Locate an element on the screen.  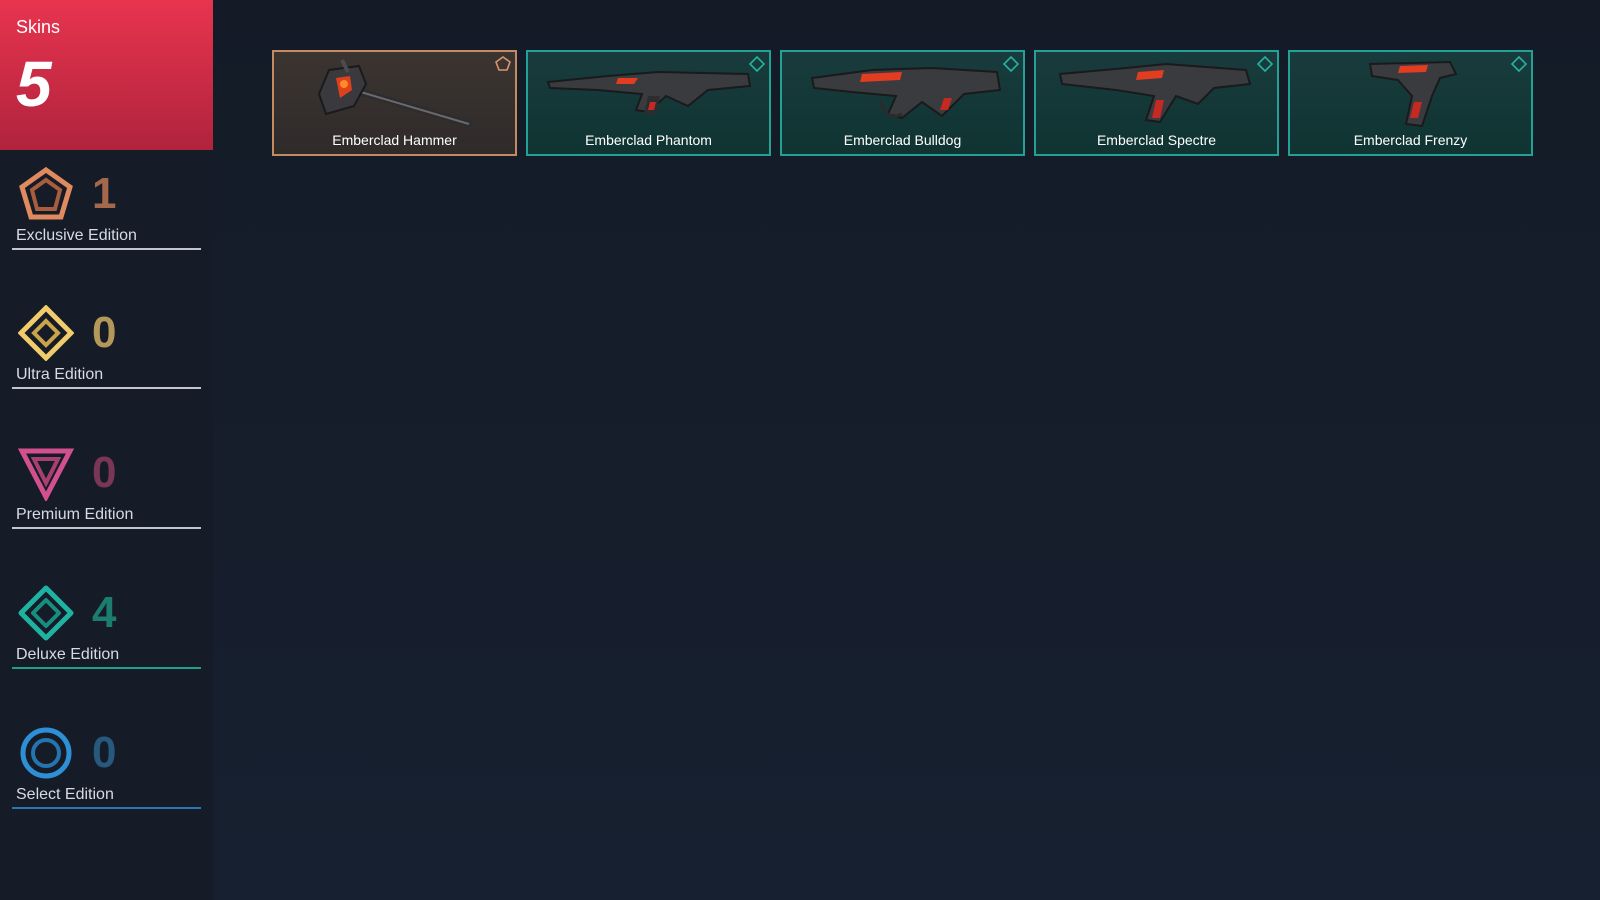
tier-name: Exclusive Edition is located at coordinates (76, 235).